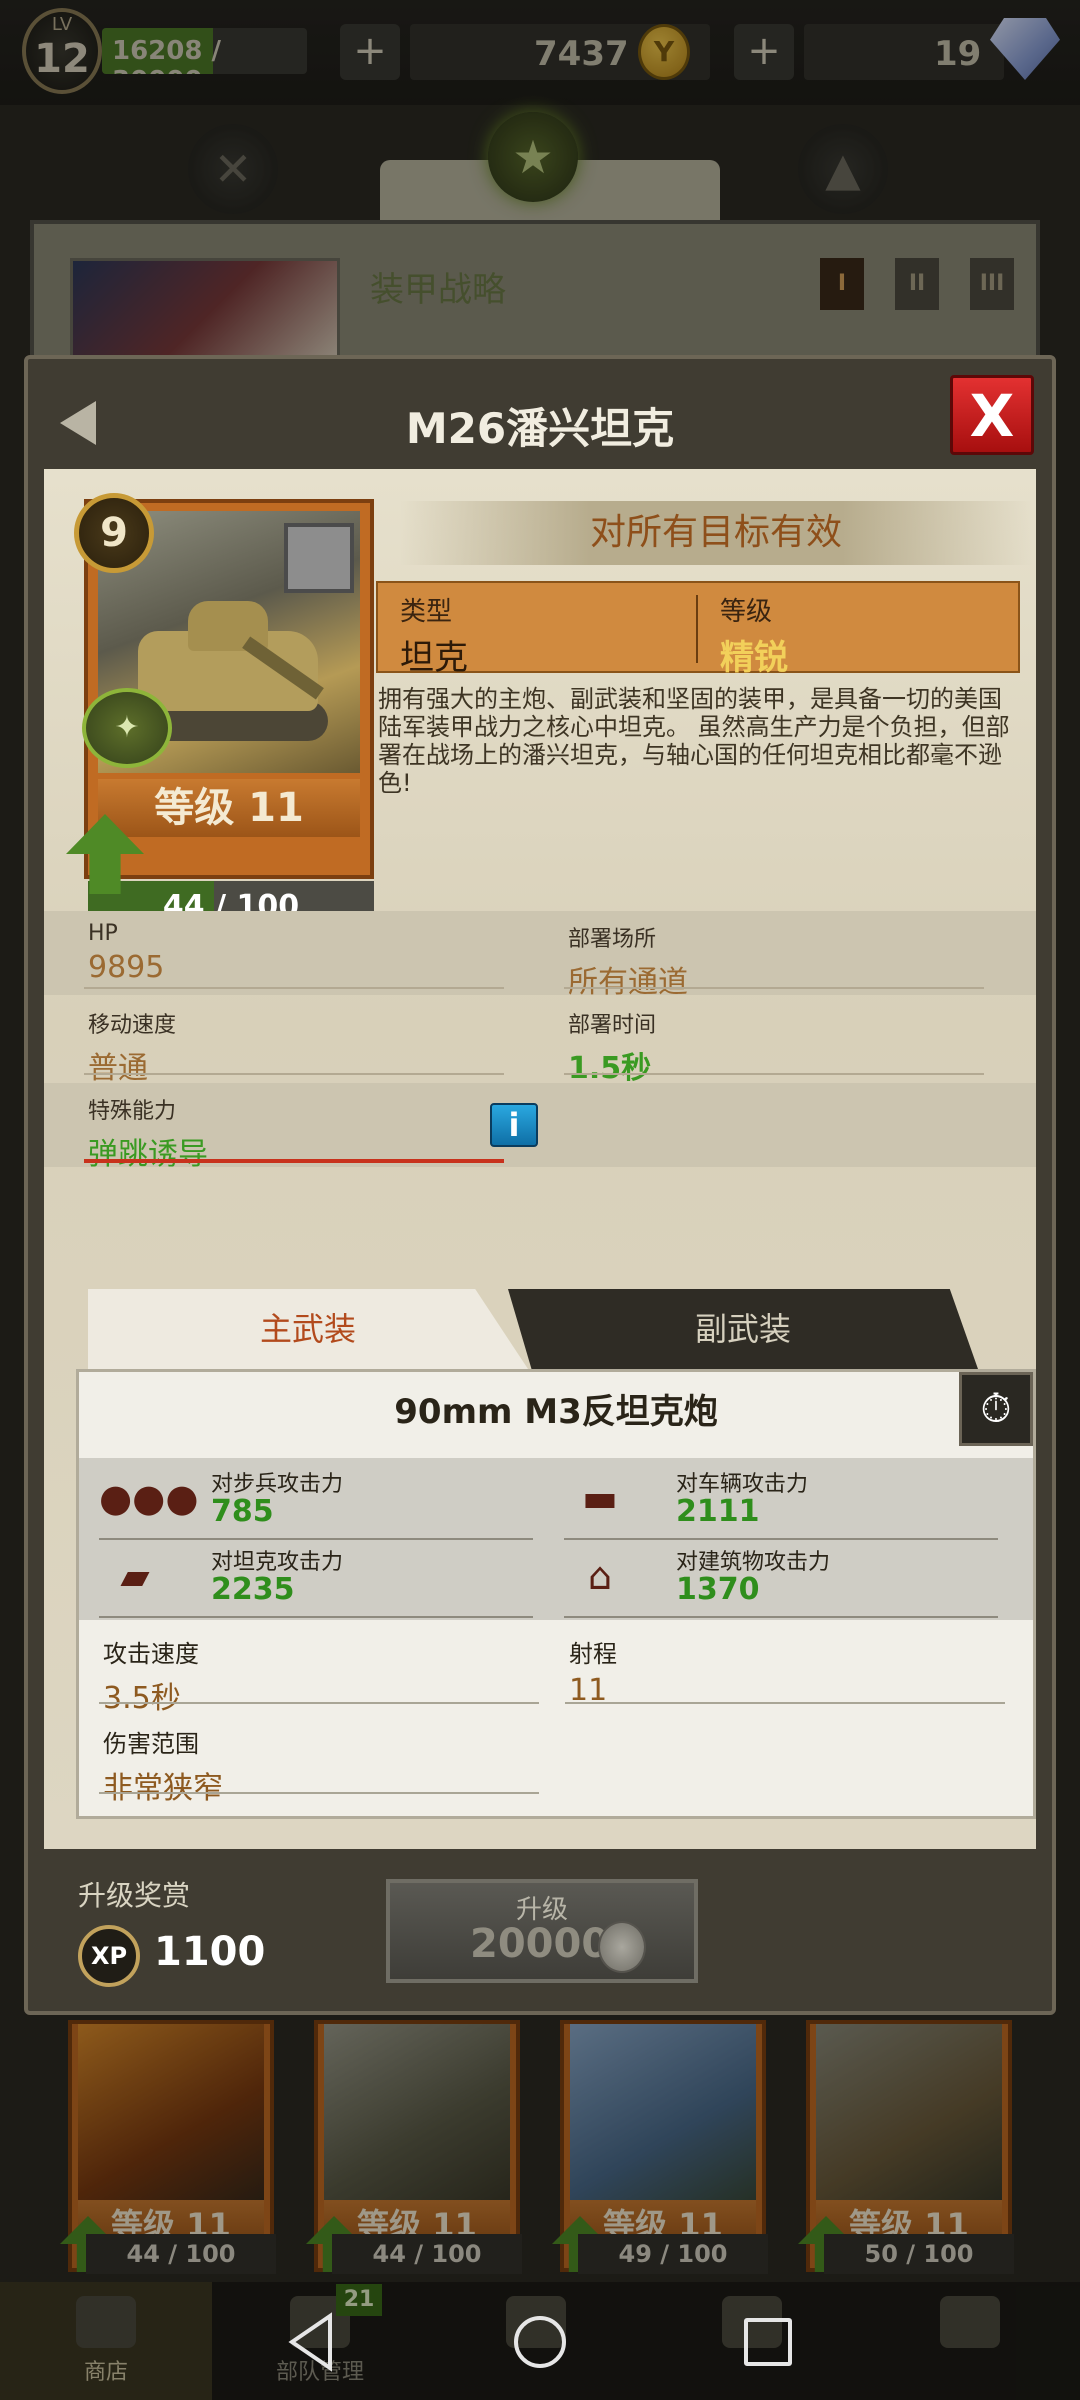  I want to click on stats-row-2: 移动速度 普通 部署时间 1.5秒, so click(540, 1041).